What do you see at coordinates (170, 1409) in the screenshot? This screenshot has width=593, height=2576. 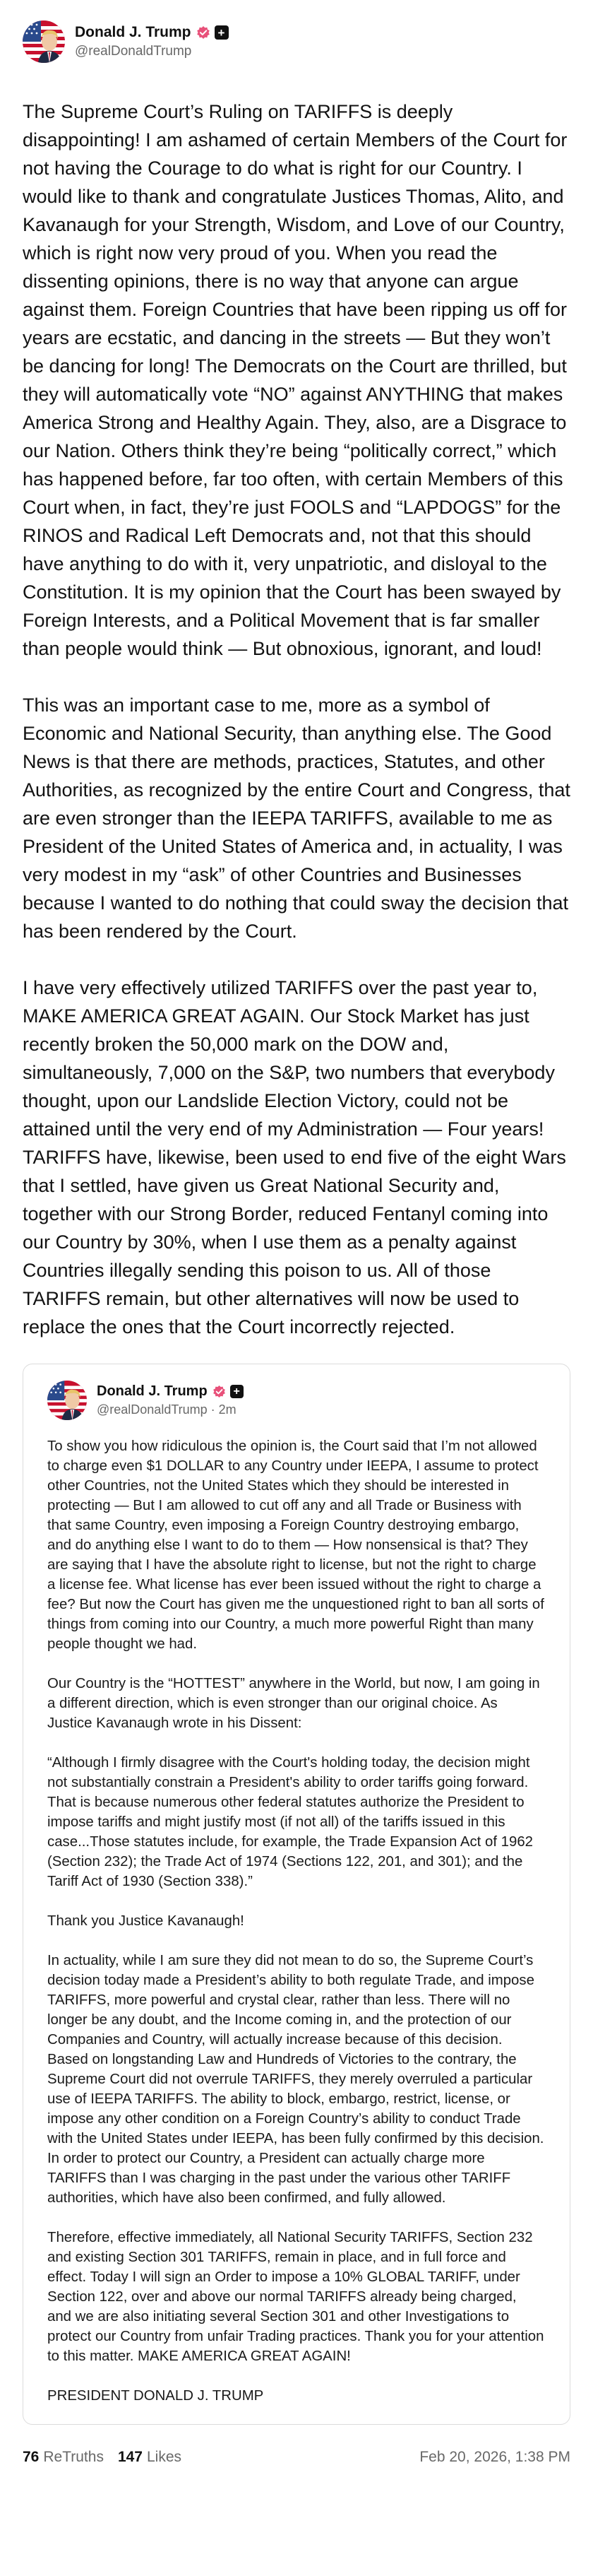 I see `quote-author-handle-time: @realDonaldTrump · 2m` at bounding box center [170, 1409].